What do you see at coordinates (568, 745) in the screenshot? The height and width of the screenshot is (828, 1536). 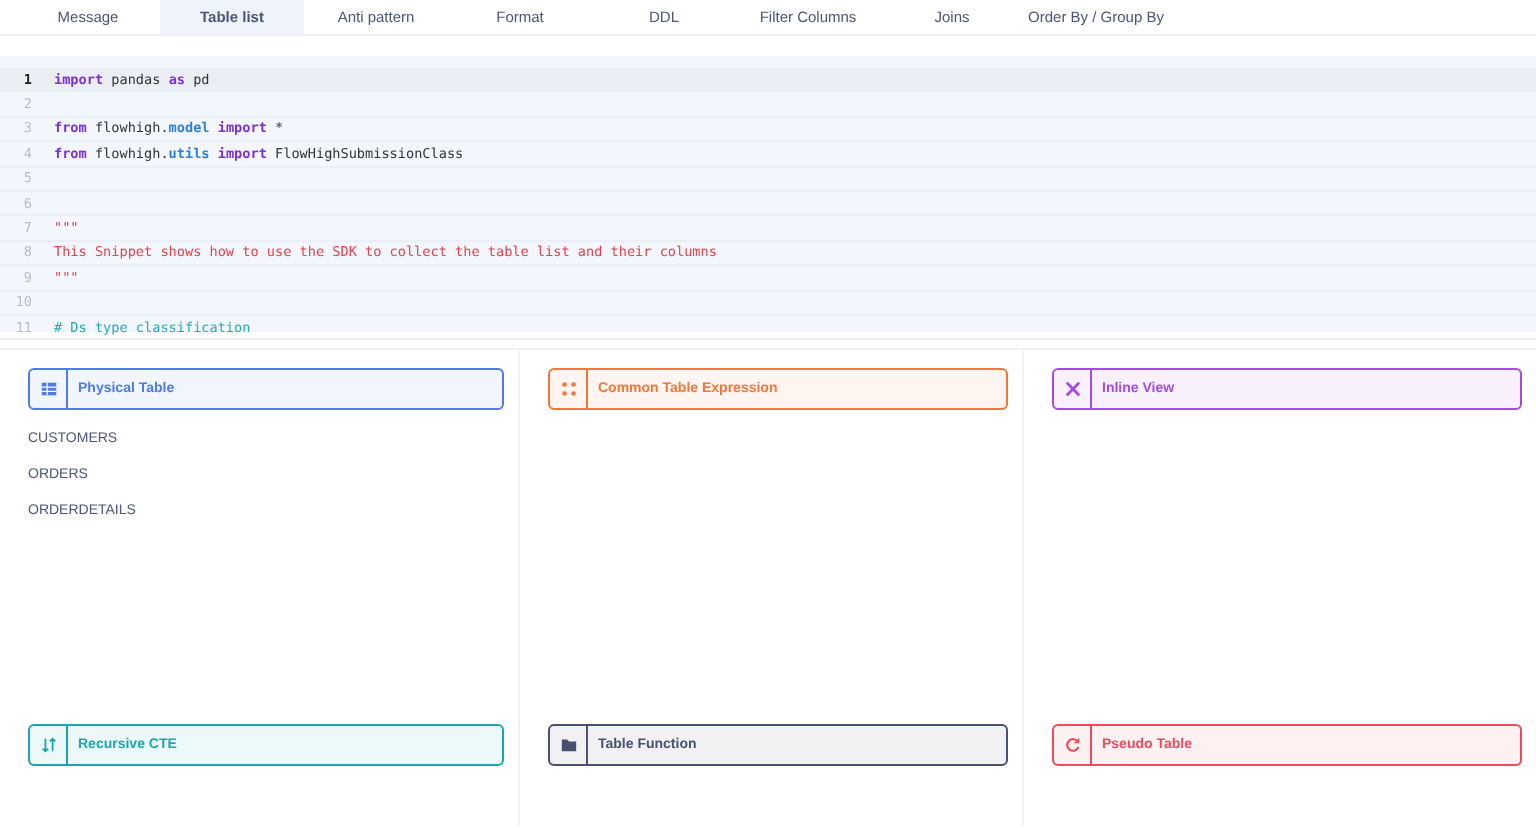 I see `folder-icon` at bounding box center [568, 745].